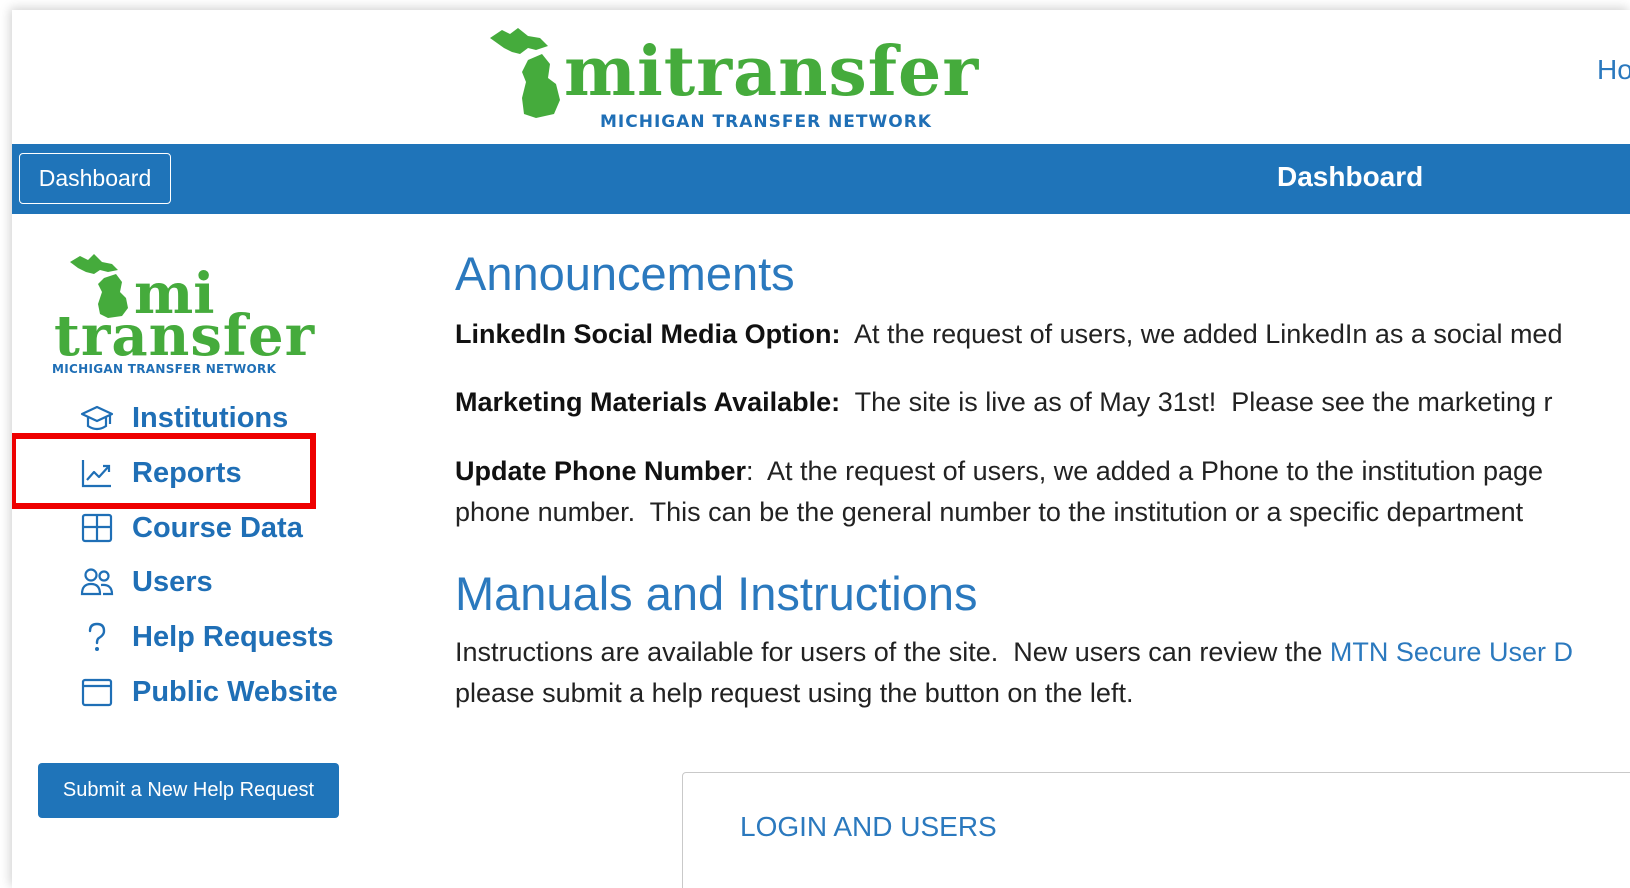 This screenshot has width=1630, height=888. I want to click on sidebar-logo: mi transfer MICHIGAN TRANSFER NETWORK, so click(187, 313).